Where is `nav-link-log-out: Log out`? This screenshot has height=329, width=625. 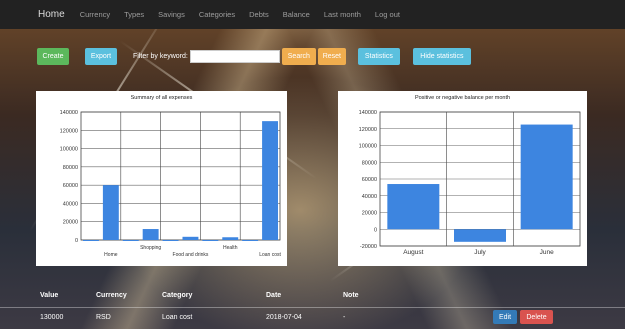
nav-link-log-out: Log out is located at coordinates (387, 14).